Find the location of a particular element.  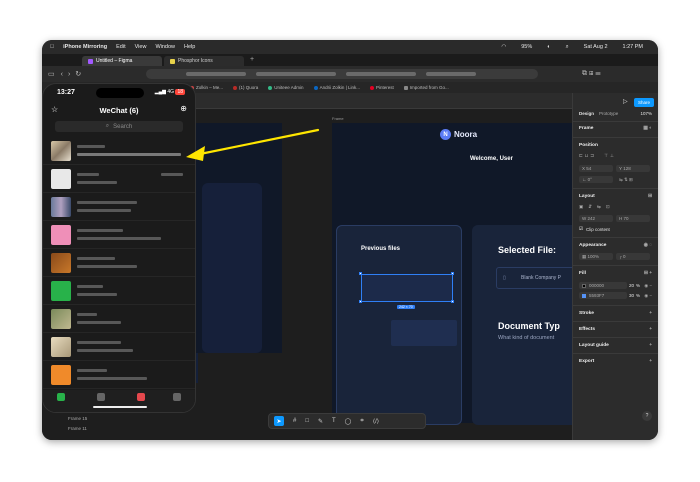

tab-phosphor: Phosphor Icons is located at coordinates (204, 61).